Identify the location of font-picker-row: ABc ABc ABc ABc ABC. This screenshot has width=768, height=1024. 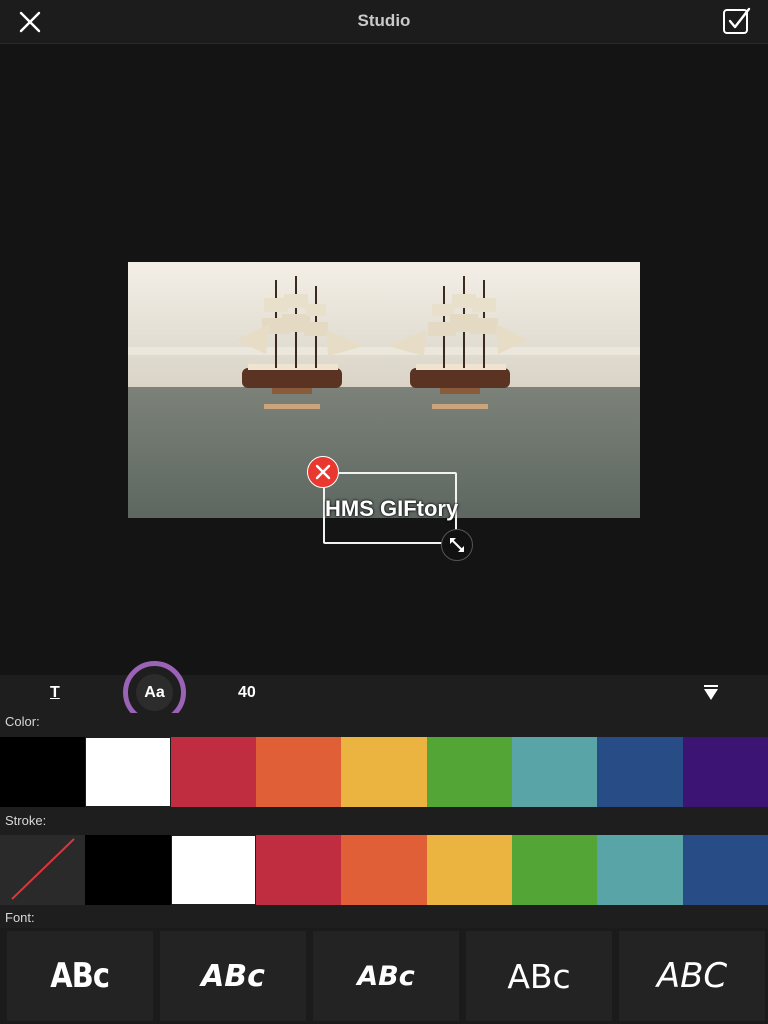
(384, 976).